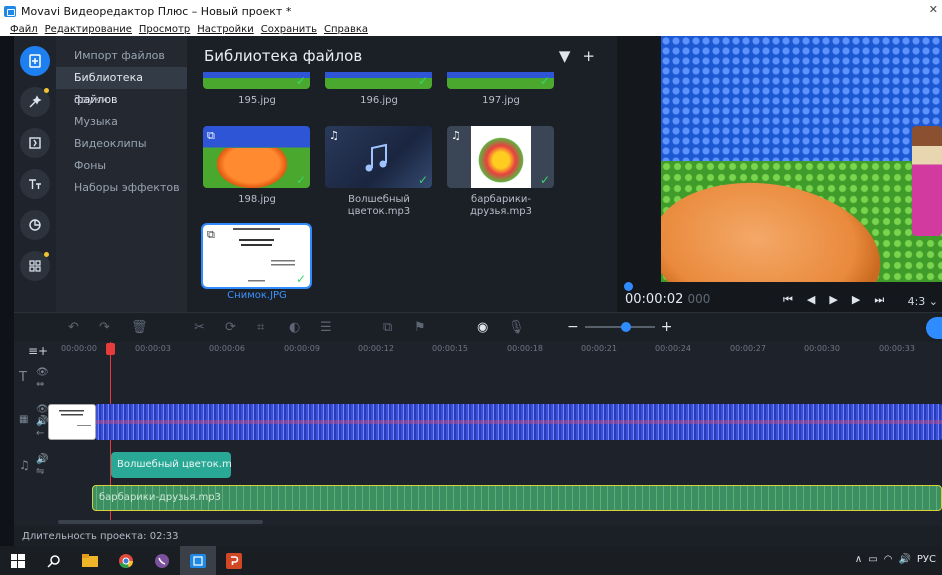 The height and width of the screenshot is (575, 942). What do you see at coordinates (888, 559) in the screenshot?
I see `wifi-icon: ◠` at bounding box center [888, 559].